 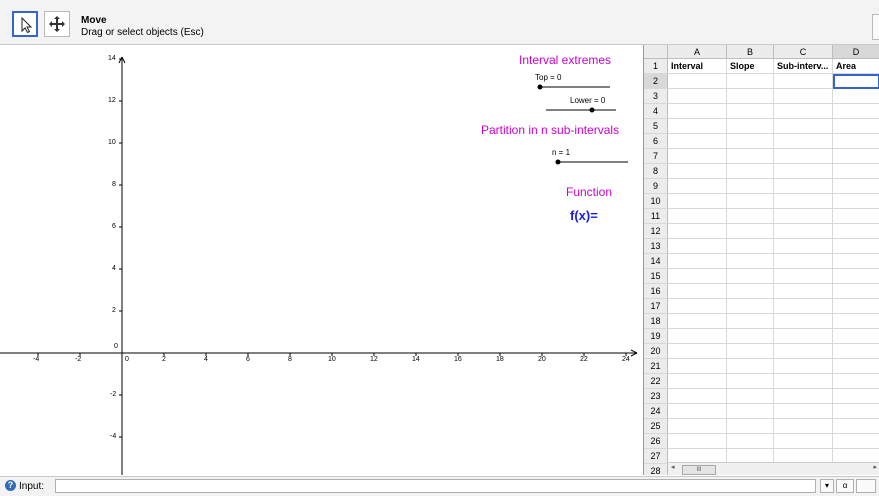 I want to click on column-header-b: B, so click(x=750, y=52).